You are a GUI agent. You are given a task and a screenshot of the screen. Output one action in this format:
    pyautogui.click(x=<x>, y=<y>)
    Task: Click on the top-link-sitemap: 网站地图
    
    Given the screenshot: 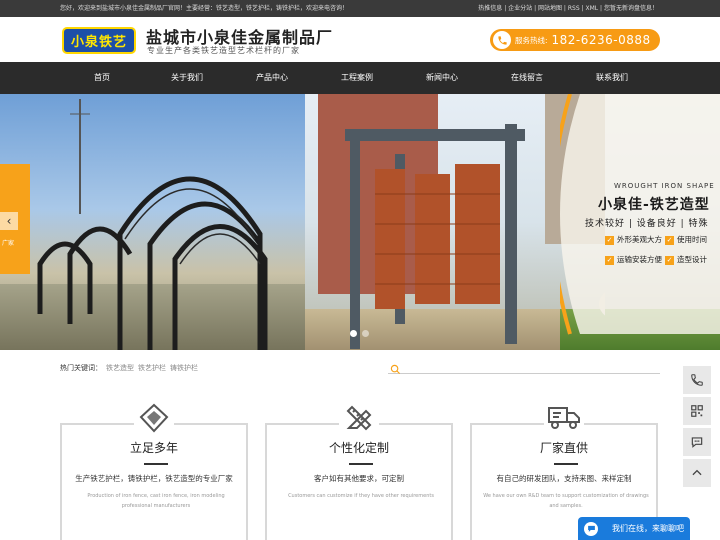 What is the action you would take?
    pyautogui.click(x=550, y=8)
    